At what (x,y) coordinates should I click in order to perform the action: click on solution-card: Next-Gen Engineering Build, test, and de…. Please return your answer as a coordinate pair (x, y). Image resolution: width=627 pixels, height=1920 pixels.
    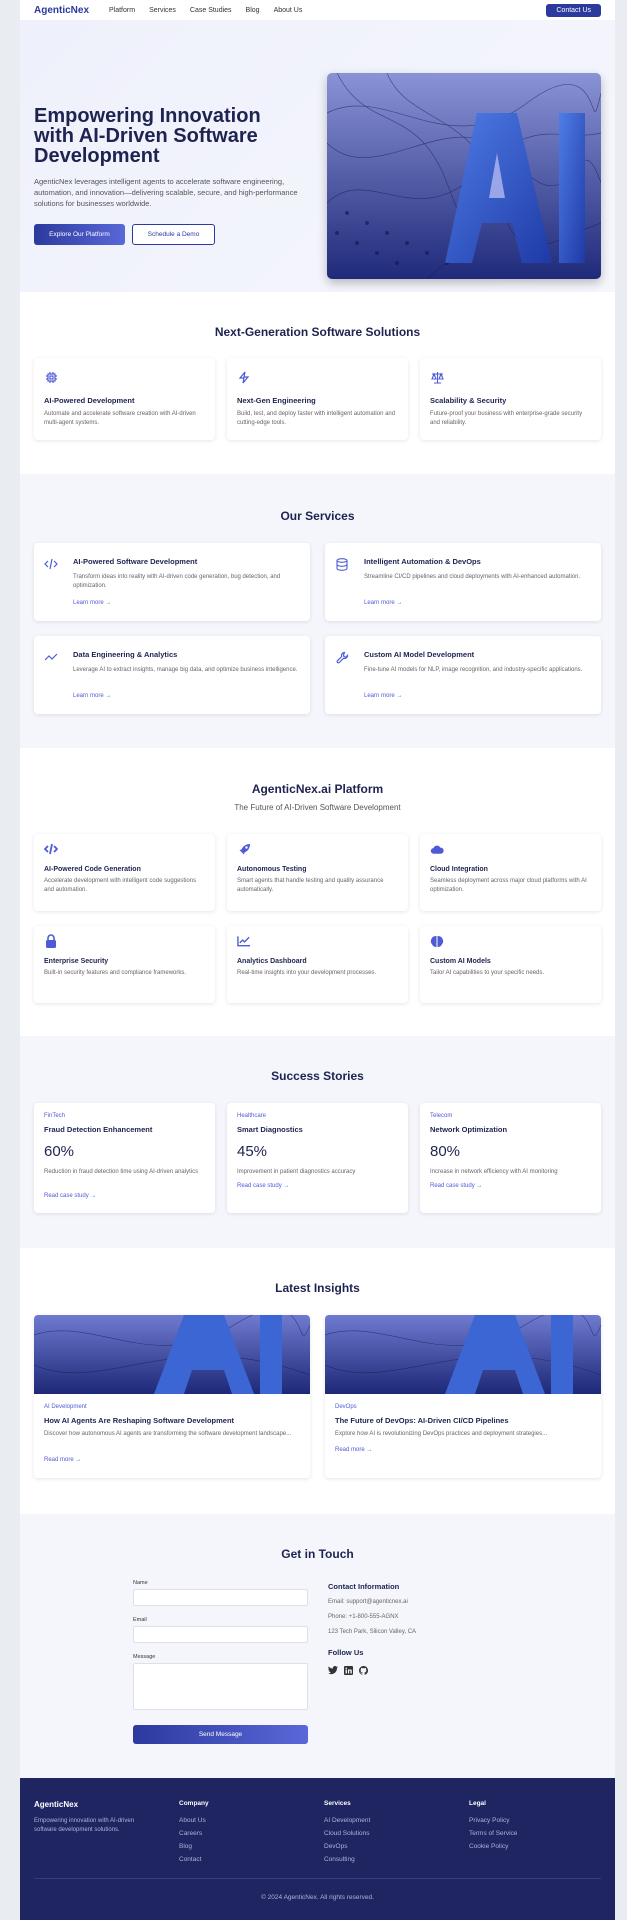
    Looking at the image, I should click on (317, 399).